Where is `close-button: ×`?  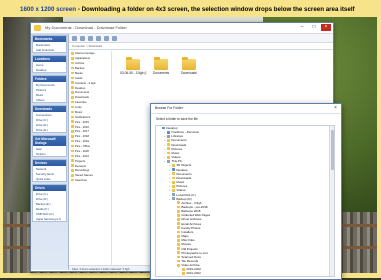 close-button: × is located at coordinates (326, 27).